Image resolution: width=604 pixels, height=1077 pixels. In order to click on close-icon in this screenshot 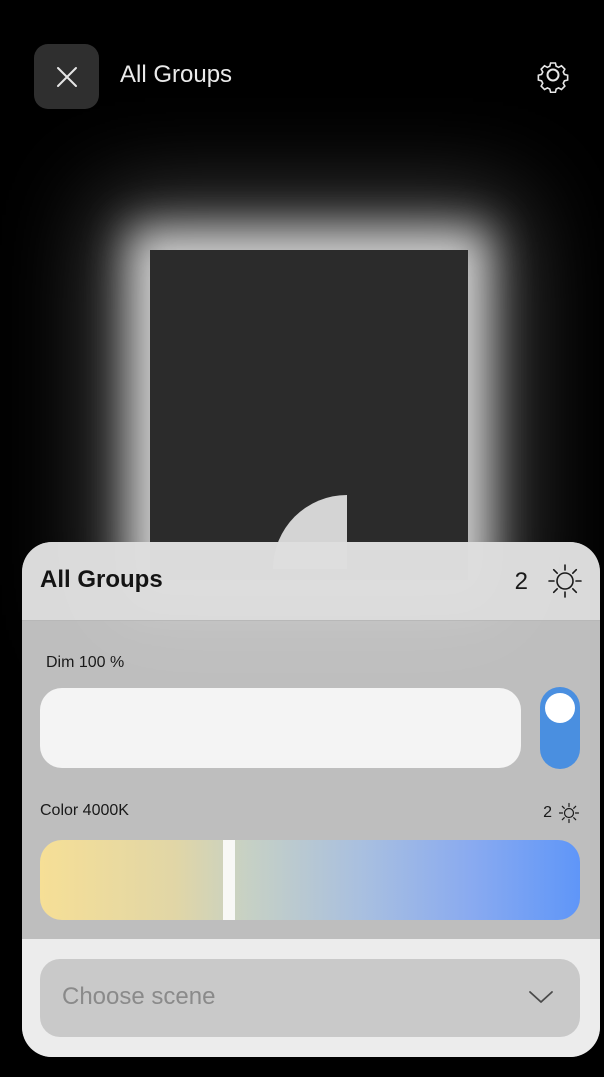, I will do `click(66, 76)`.